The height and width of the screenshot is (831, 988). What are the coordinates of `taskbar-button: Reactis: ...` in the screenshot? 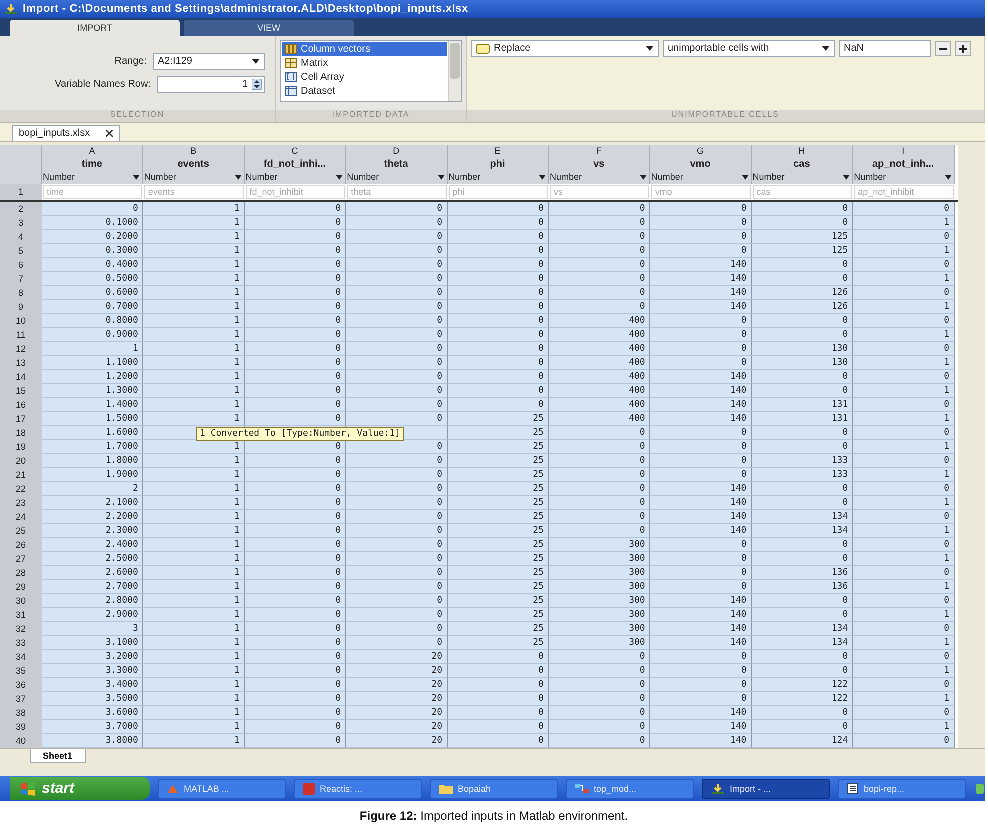 It's located at (358, 788).